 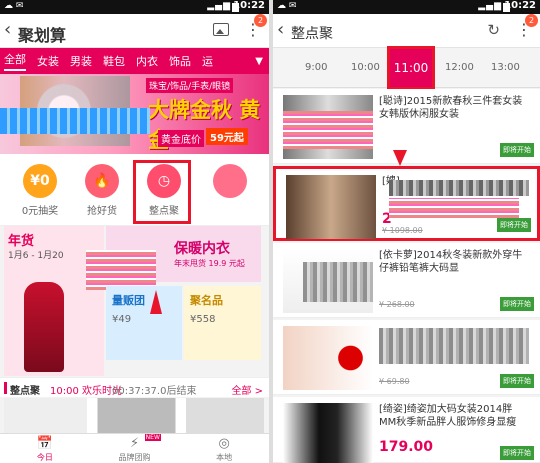 What do you see at coordinates (406, 31) in the screenshot?
I see `app-header: ‹ 整点聚 ↻ ⋮ 2` at bounding box center [406, 31].